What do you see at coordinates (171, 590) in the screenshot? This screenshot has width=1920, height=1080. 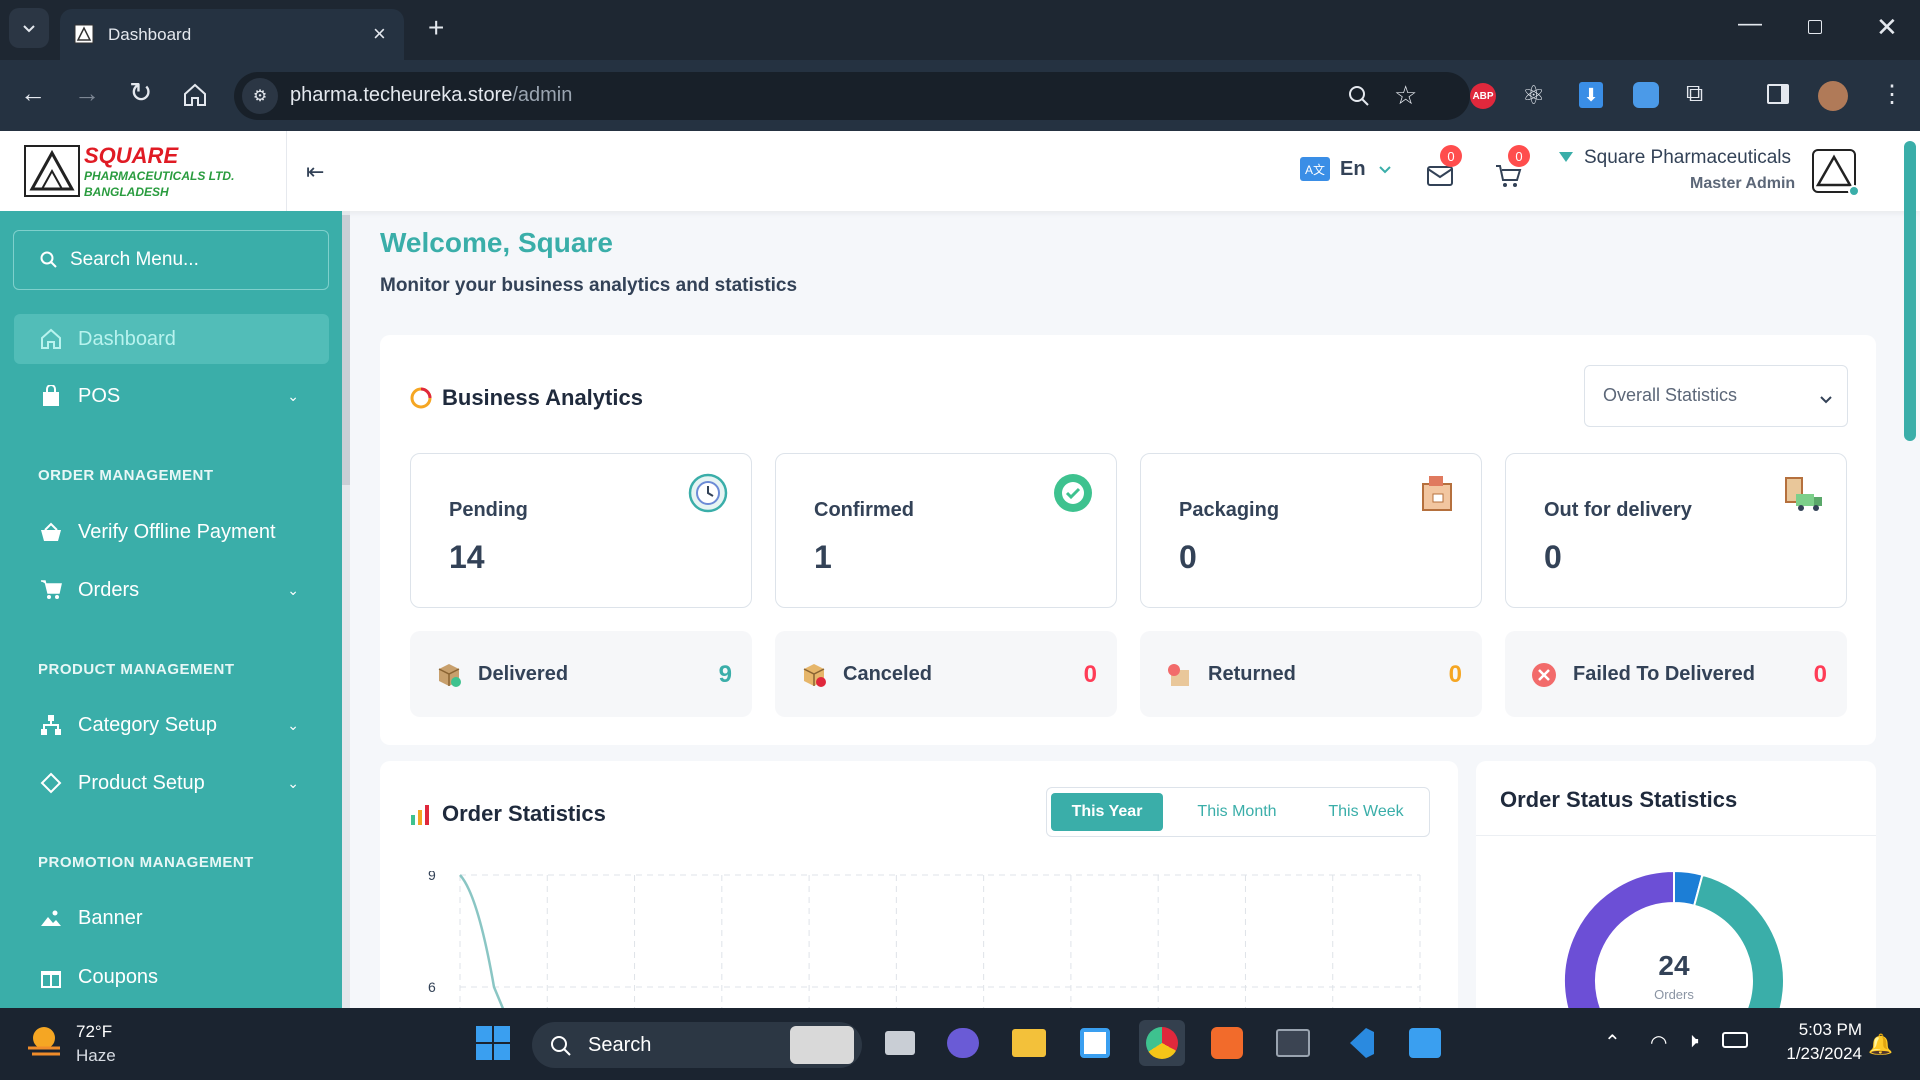 I see `sidebar-item-orders: Orders ⌄` at bounding box center [171, 590].